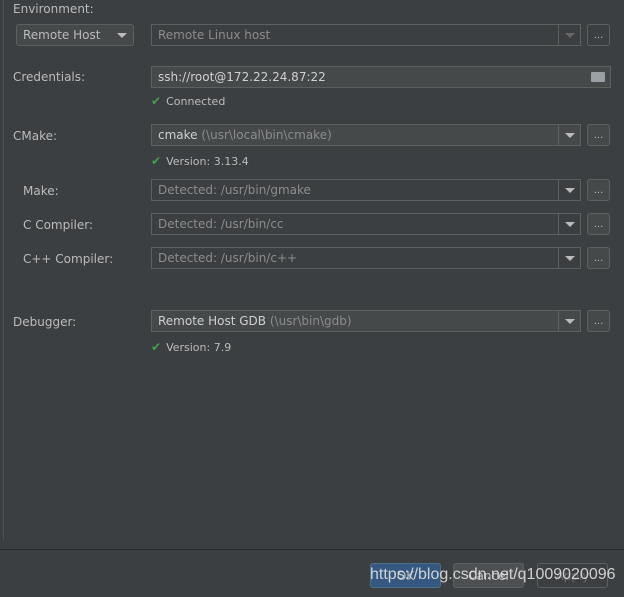 The width and height of the screenshot is (624, 597). What do you see at coordinates (366, 35) in the screenshot?
I see `remote-host-select: Remote Linux host` at bounding box center [366, 35].